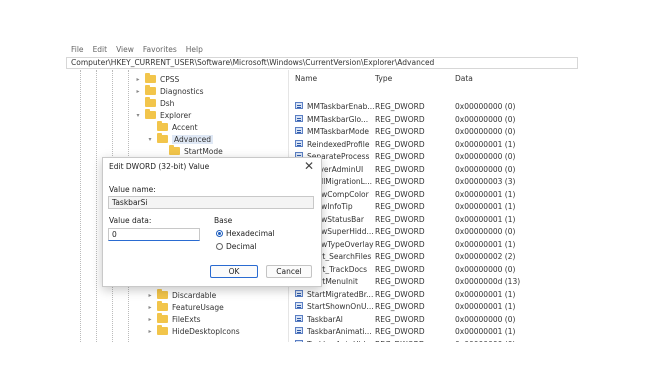 The width and height of the screenshot is (657, 381). I want to click on tree-item-diagnostics: ▸ Diagnostics, so click(169, 91).